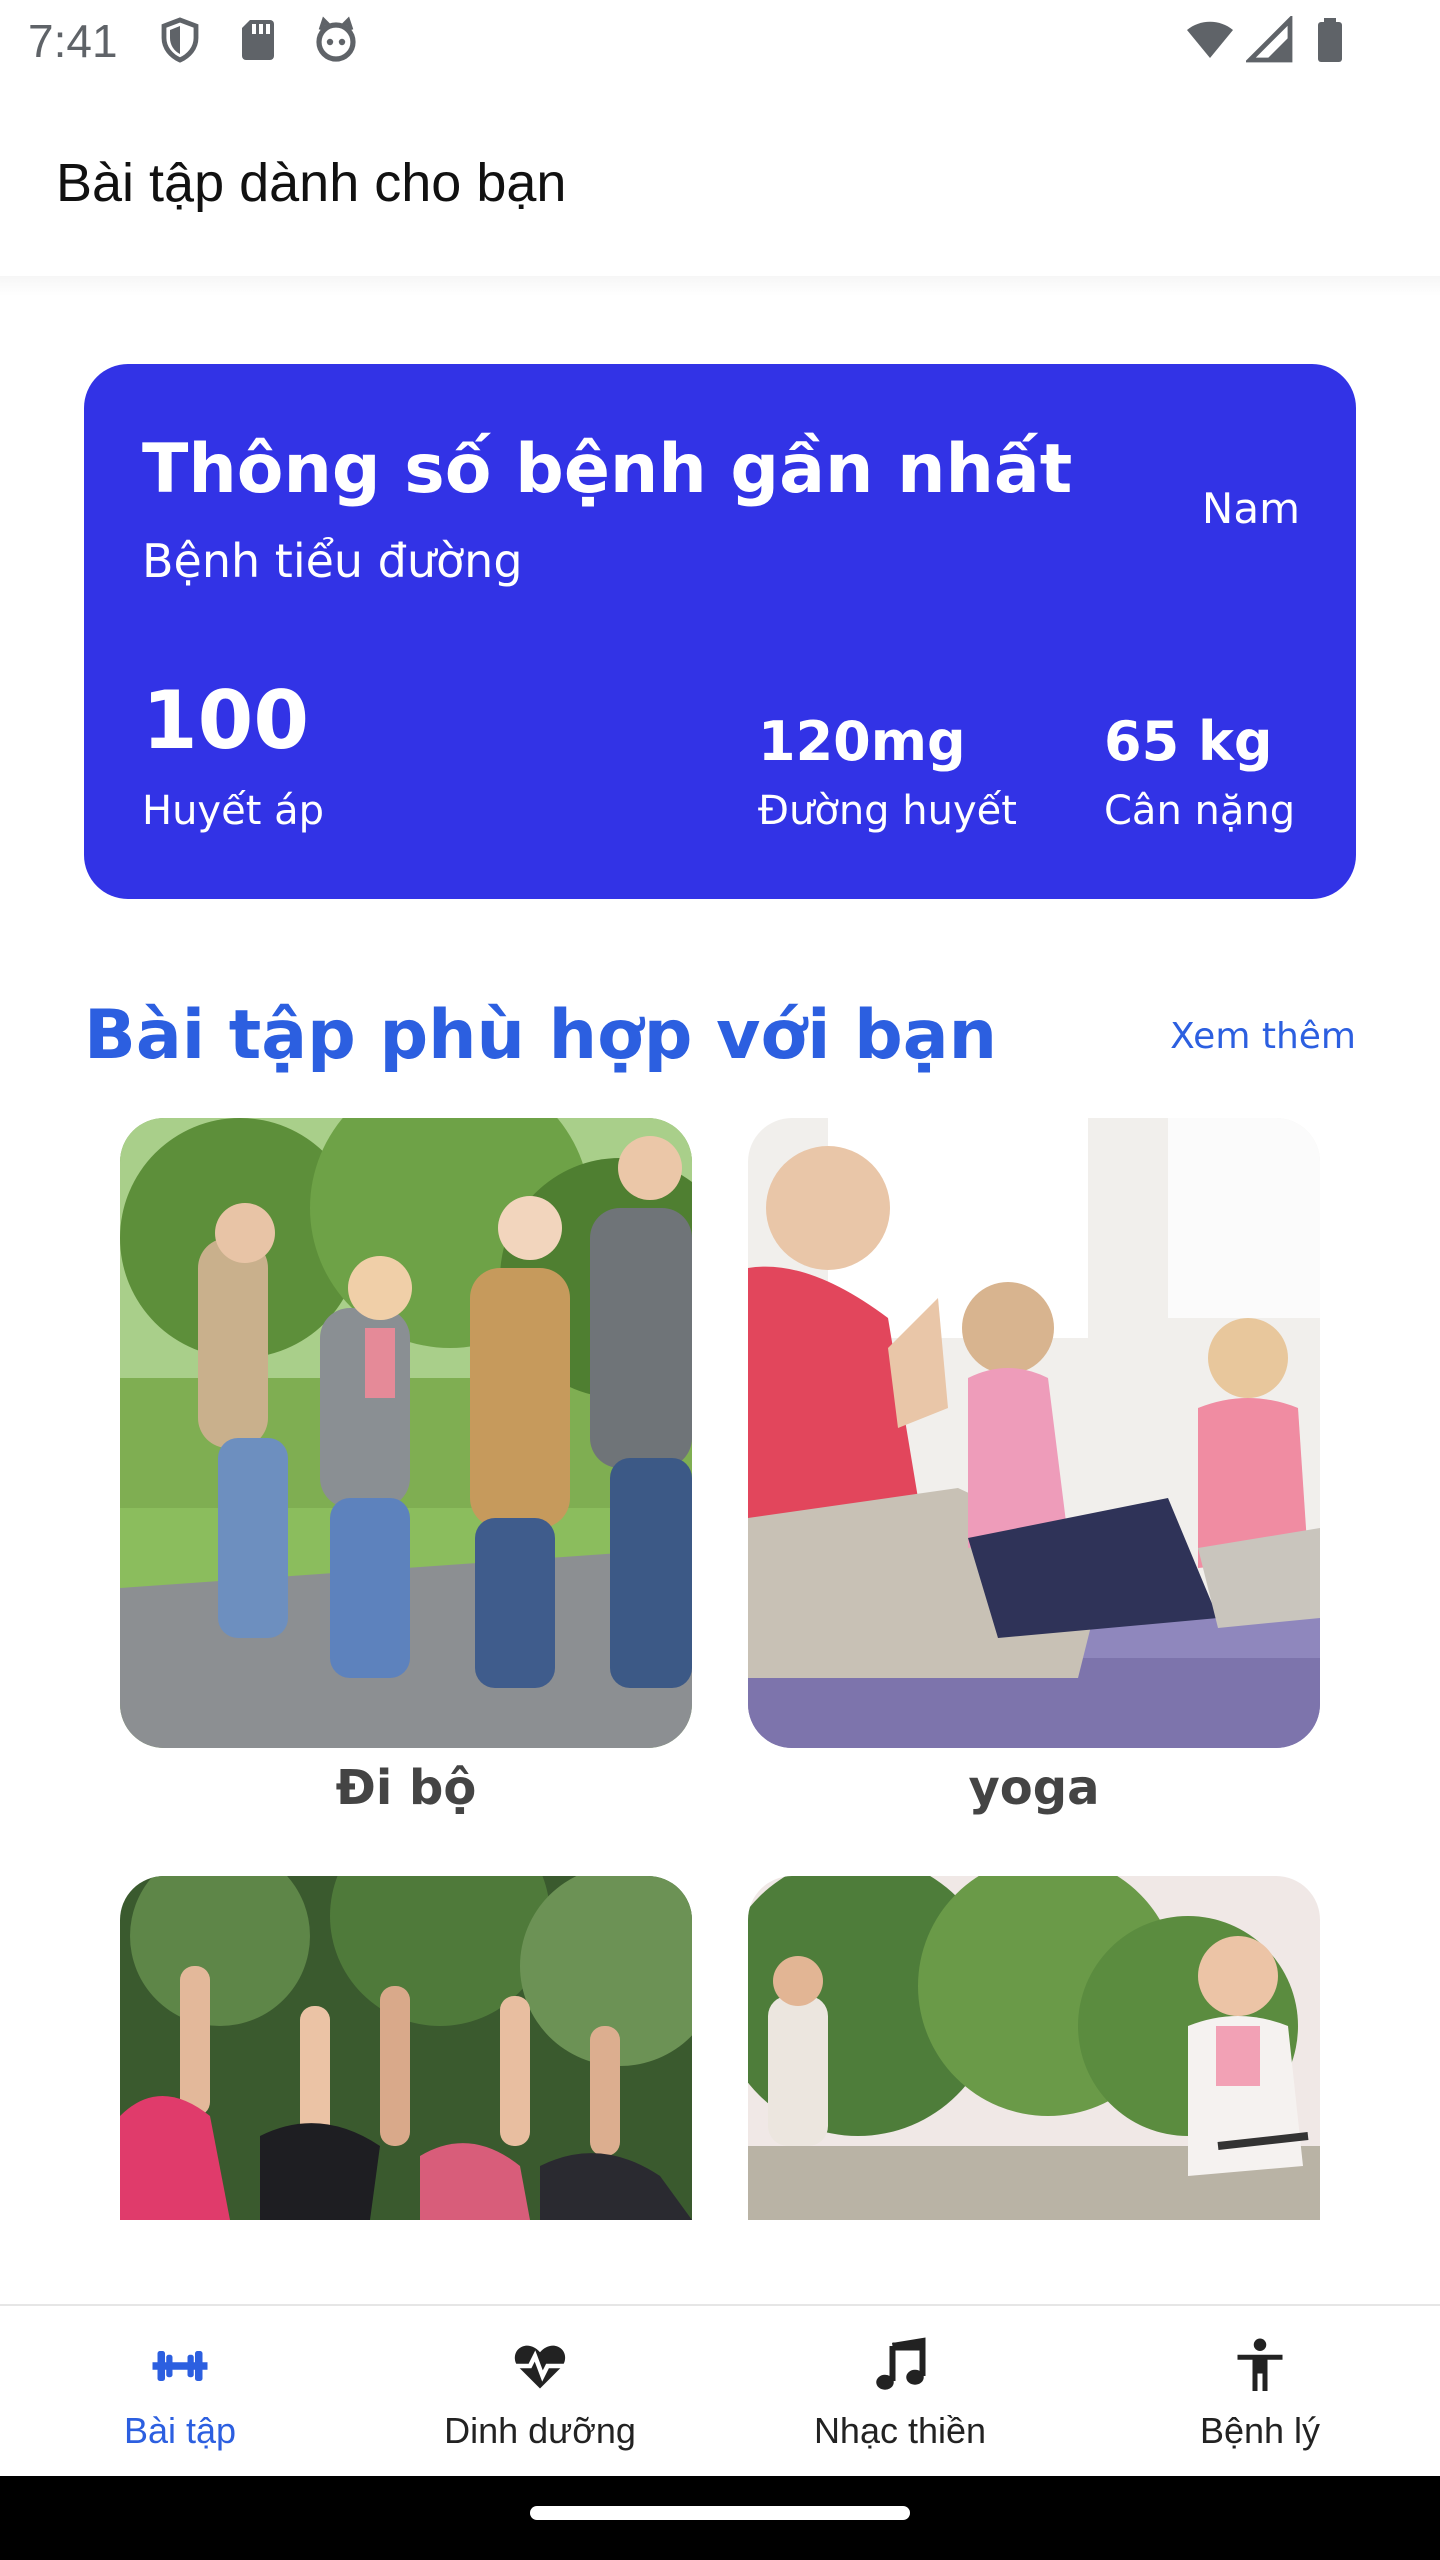  I want to click on page-title: Bài tập dành cho bạn, so click(311, 183).